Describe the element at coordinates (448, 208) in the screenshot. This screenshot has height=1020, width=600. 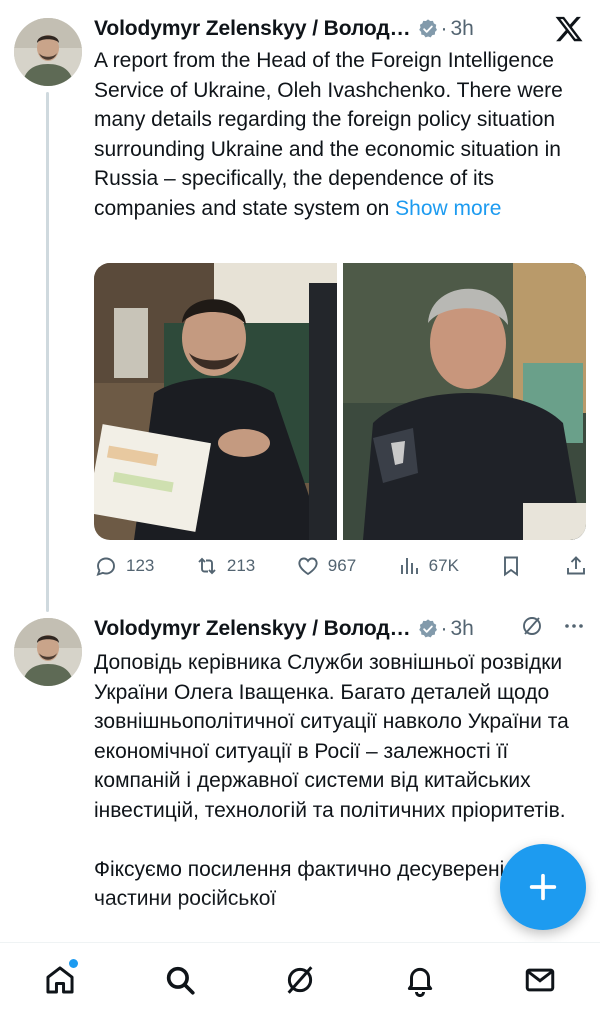
I see `show-more-link: Show more` at that location.